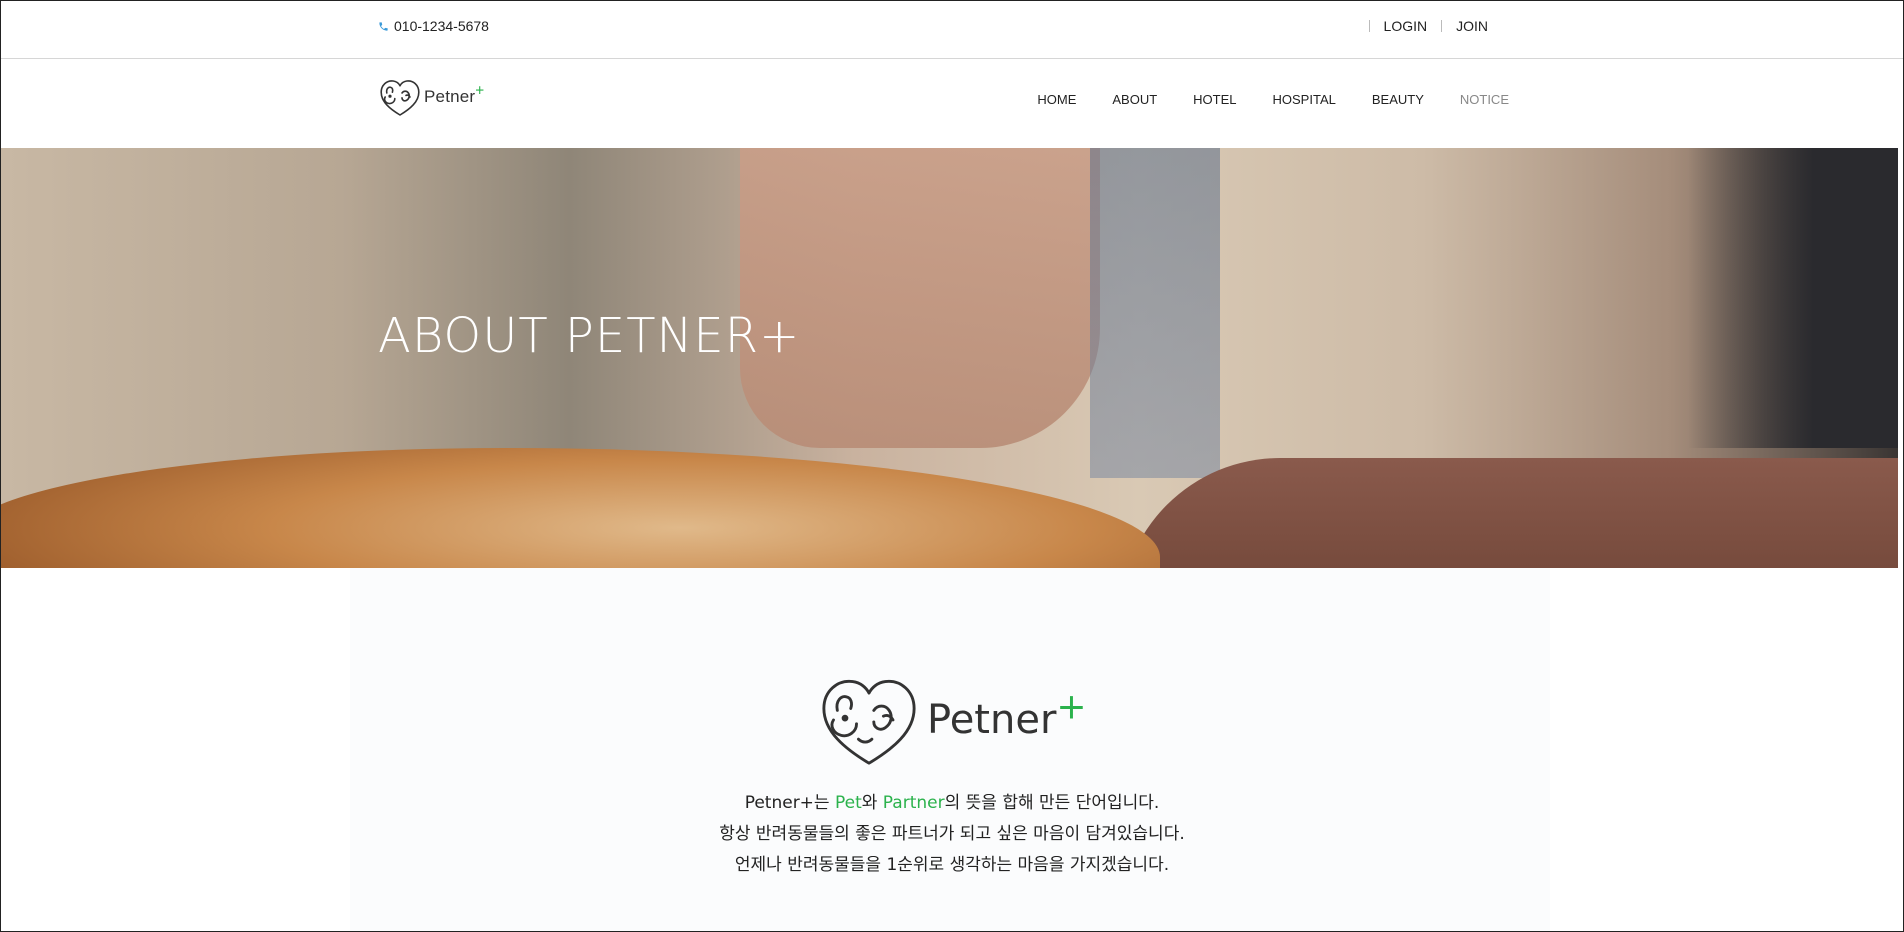  What do you see at coordinates (1155, 313) in the screenshot?
I see `hero-photo-shirt` at bounding box center [1155, 313].